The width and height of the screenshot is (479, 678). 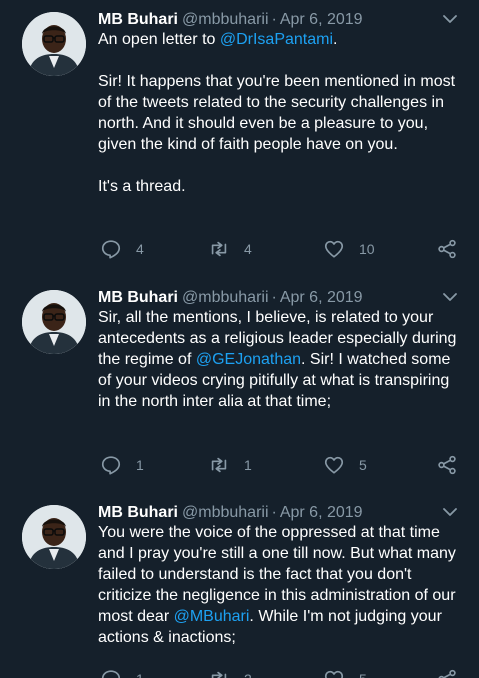 I want to click on tweet-paragraph: It's a thread., so click(x=142, y=186).